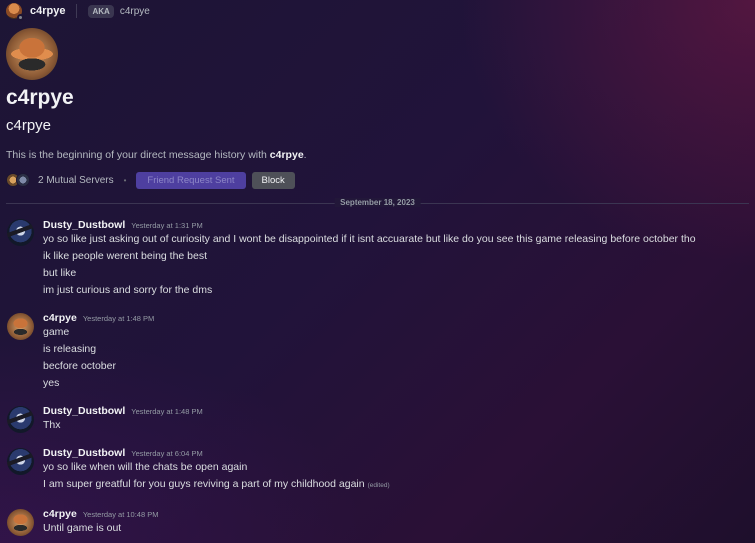  What do you see at coordinates (79, 366) in the screenshot?
I see `message-text: becfore october` at bounding box center [79, 366].